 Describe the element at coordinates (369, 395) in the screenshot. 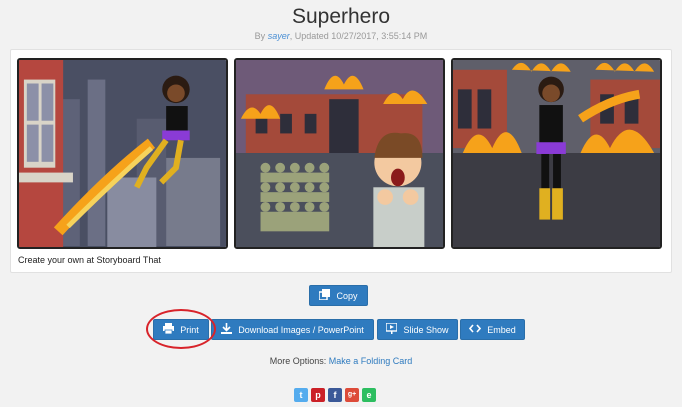

I see `evernote-icon: e` at that location.